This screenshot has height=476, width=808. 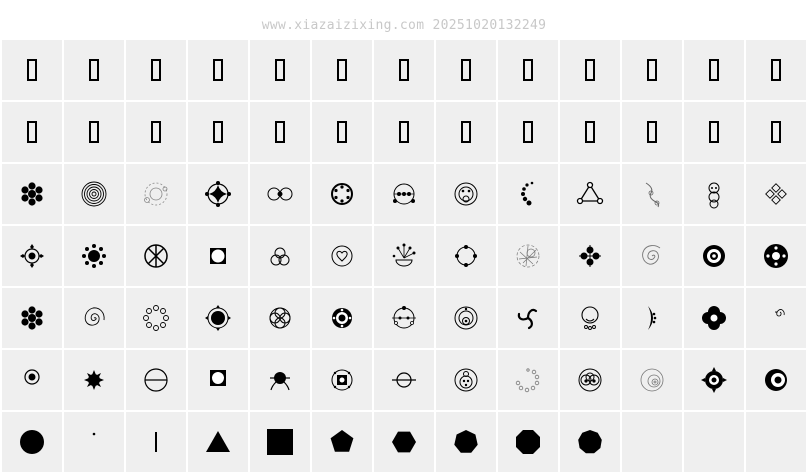 I want to click on nested-circles-icon, so click(x=466, y=194).